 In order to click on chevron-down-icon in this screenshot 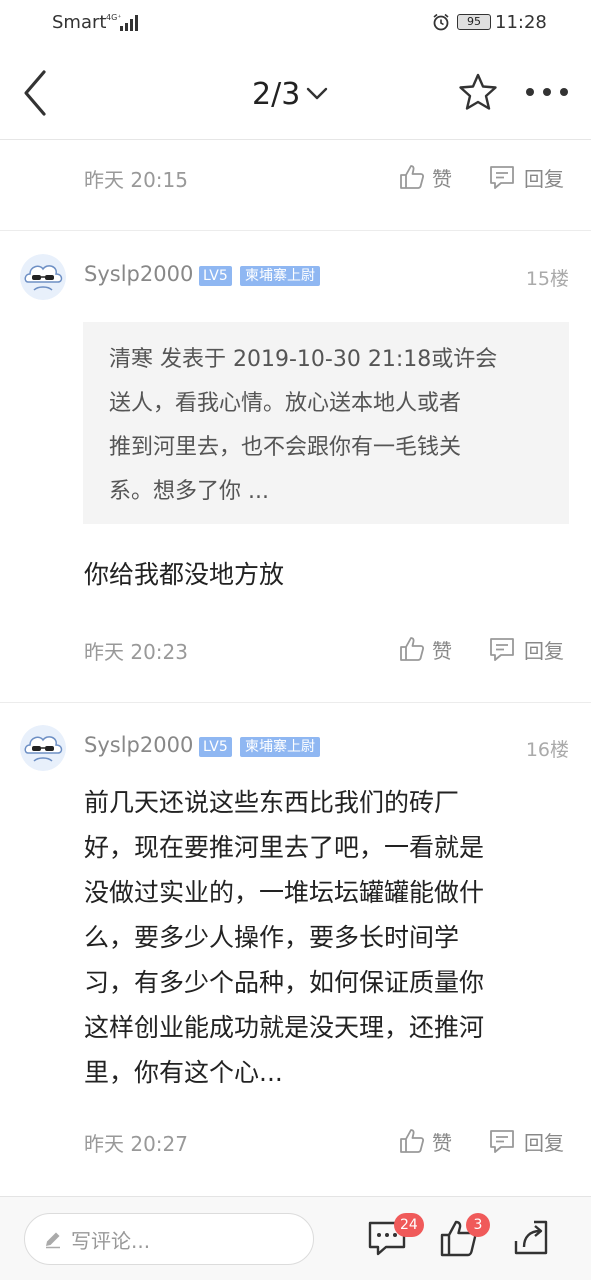, I will do `click(317, 93)`.